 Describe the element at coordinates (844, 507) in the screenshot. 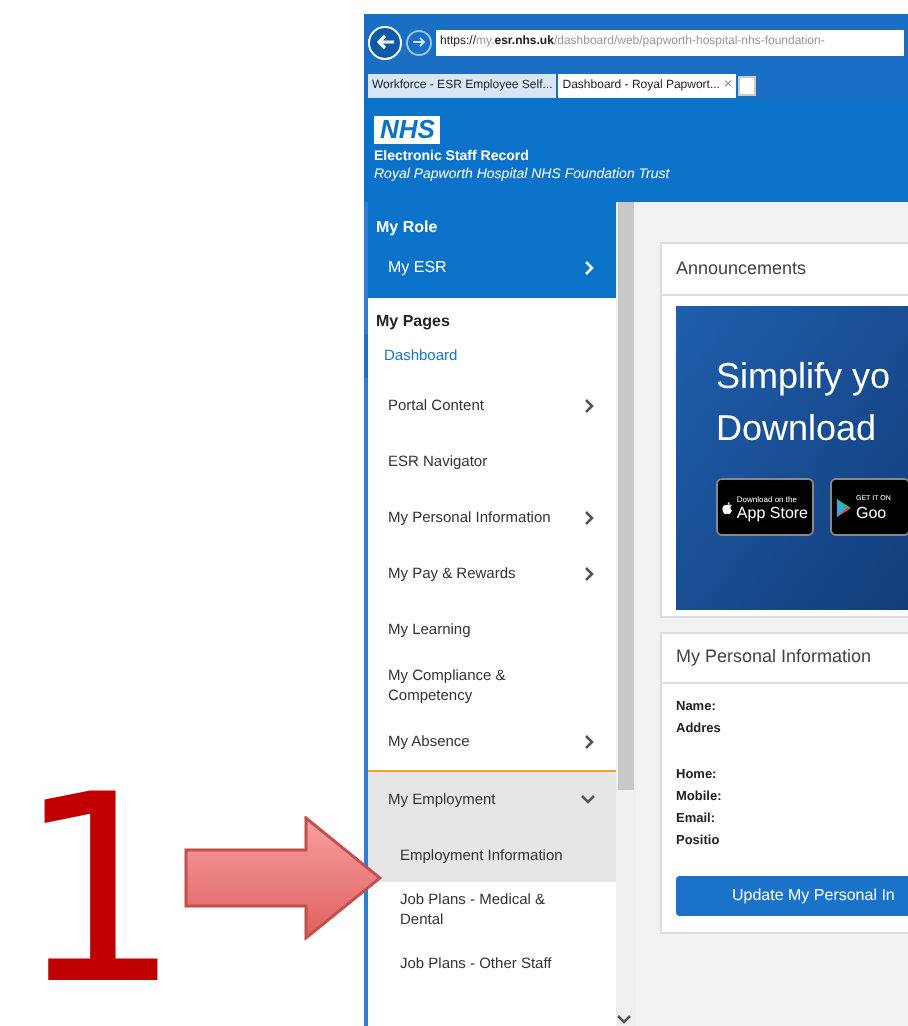

I see `play-triangle-icon` at that location.